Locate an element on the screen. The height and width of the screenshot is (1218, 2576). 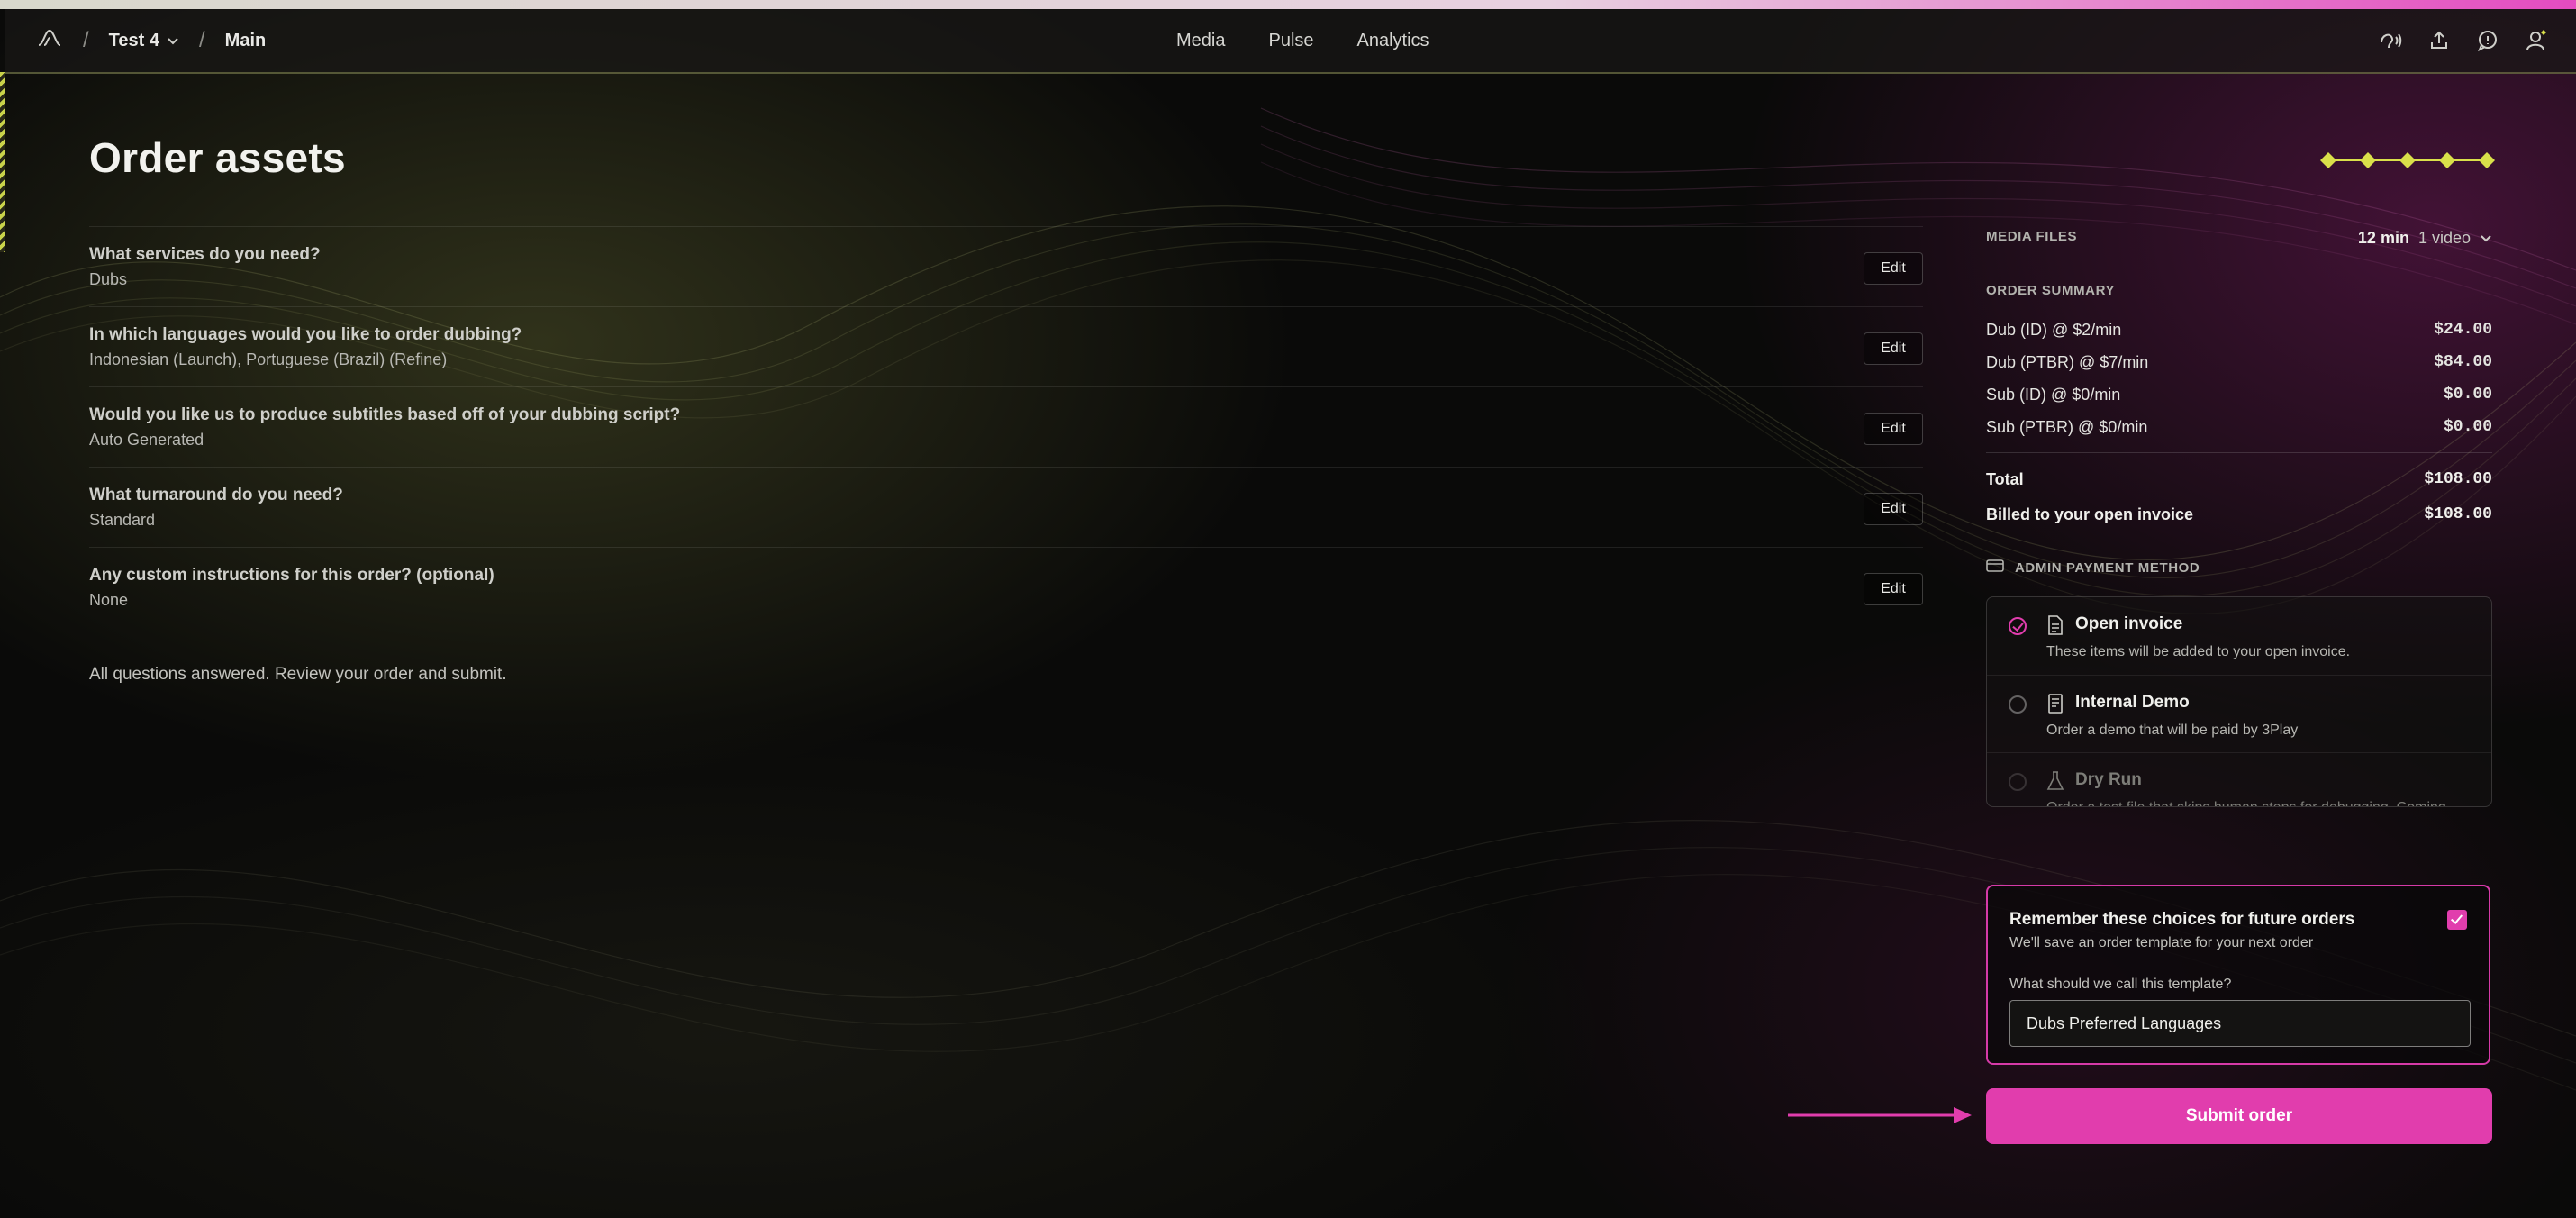
chat-icon is located at coordinates (2487, 40).